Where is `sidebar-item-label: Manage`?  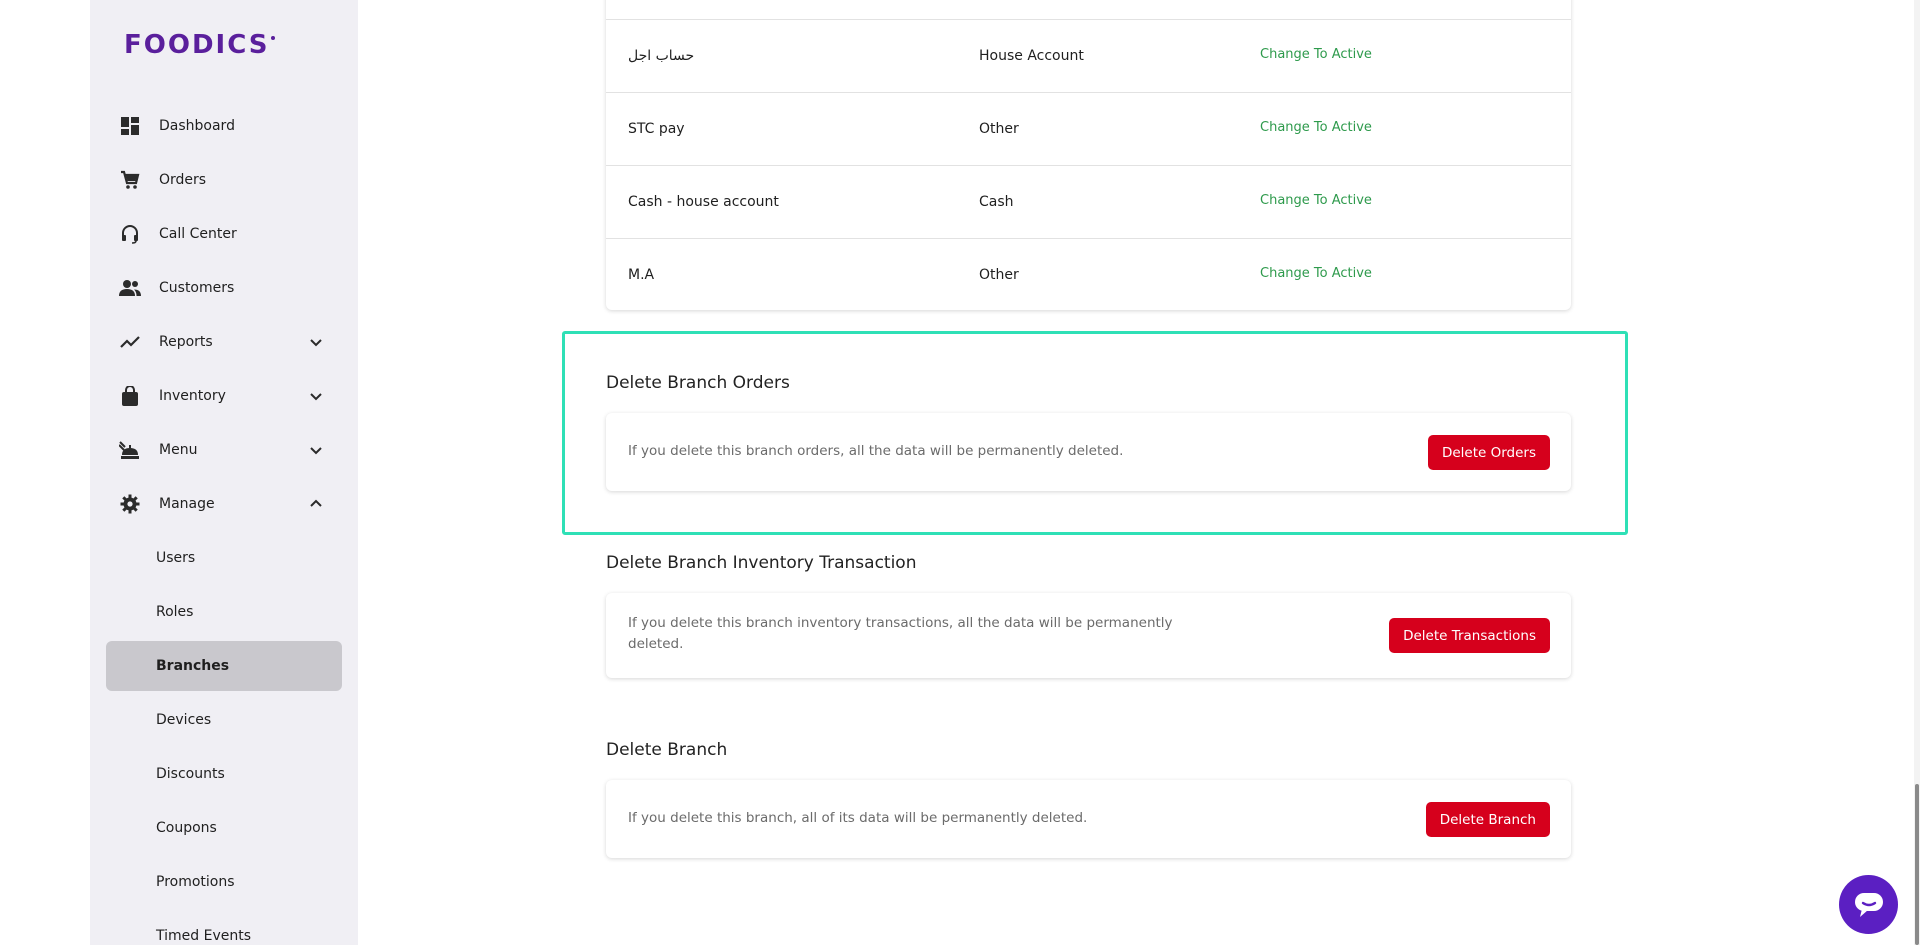
sidebar-item-label: Manage is located at coordinates (187, 504).